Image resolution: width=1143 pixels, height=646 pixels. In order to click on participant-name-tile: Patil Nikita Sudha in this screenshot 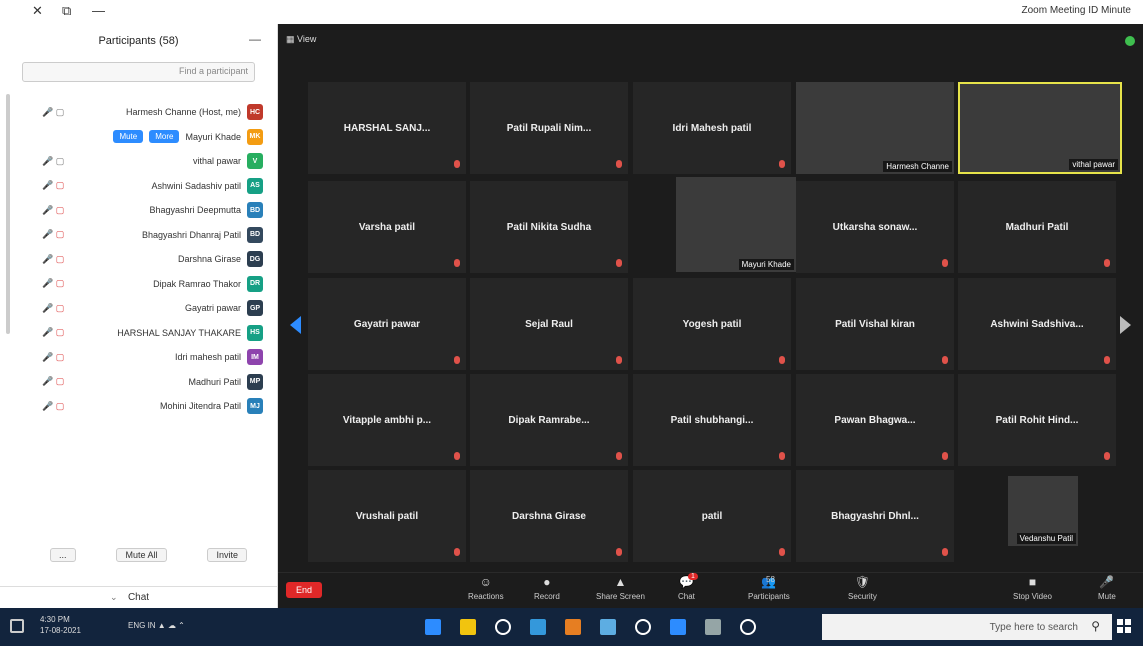, I will do `click(549, 227)`.